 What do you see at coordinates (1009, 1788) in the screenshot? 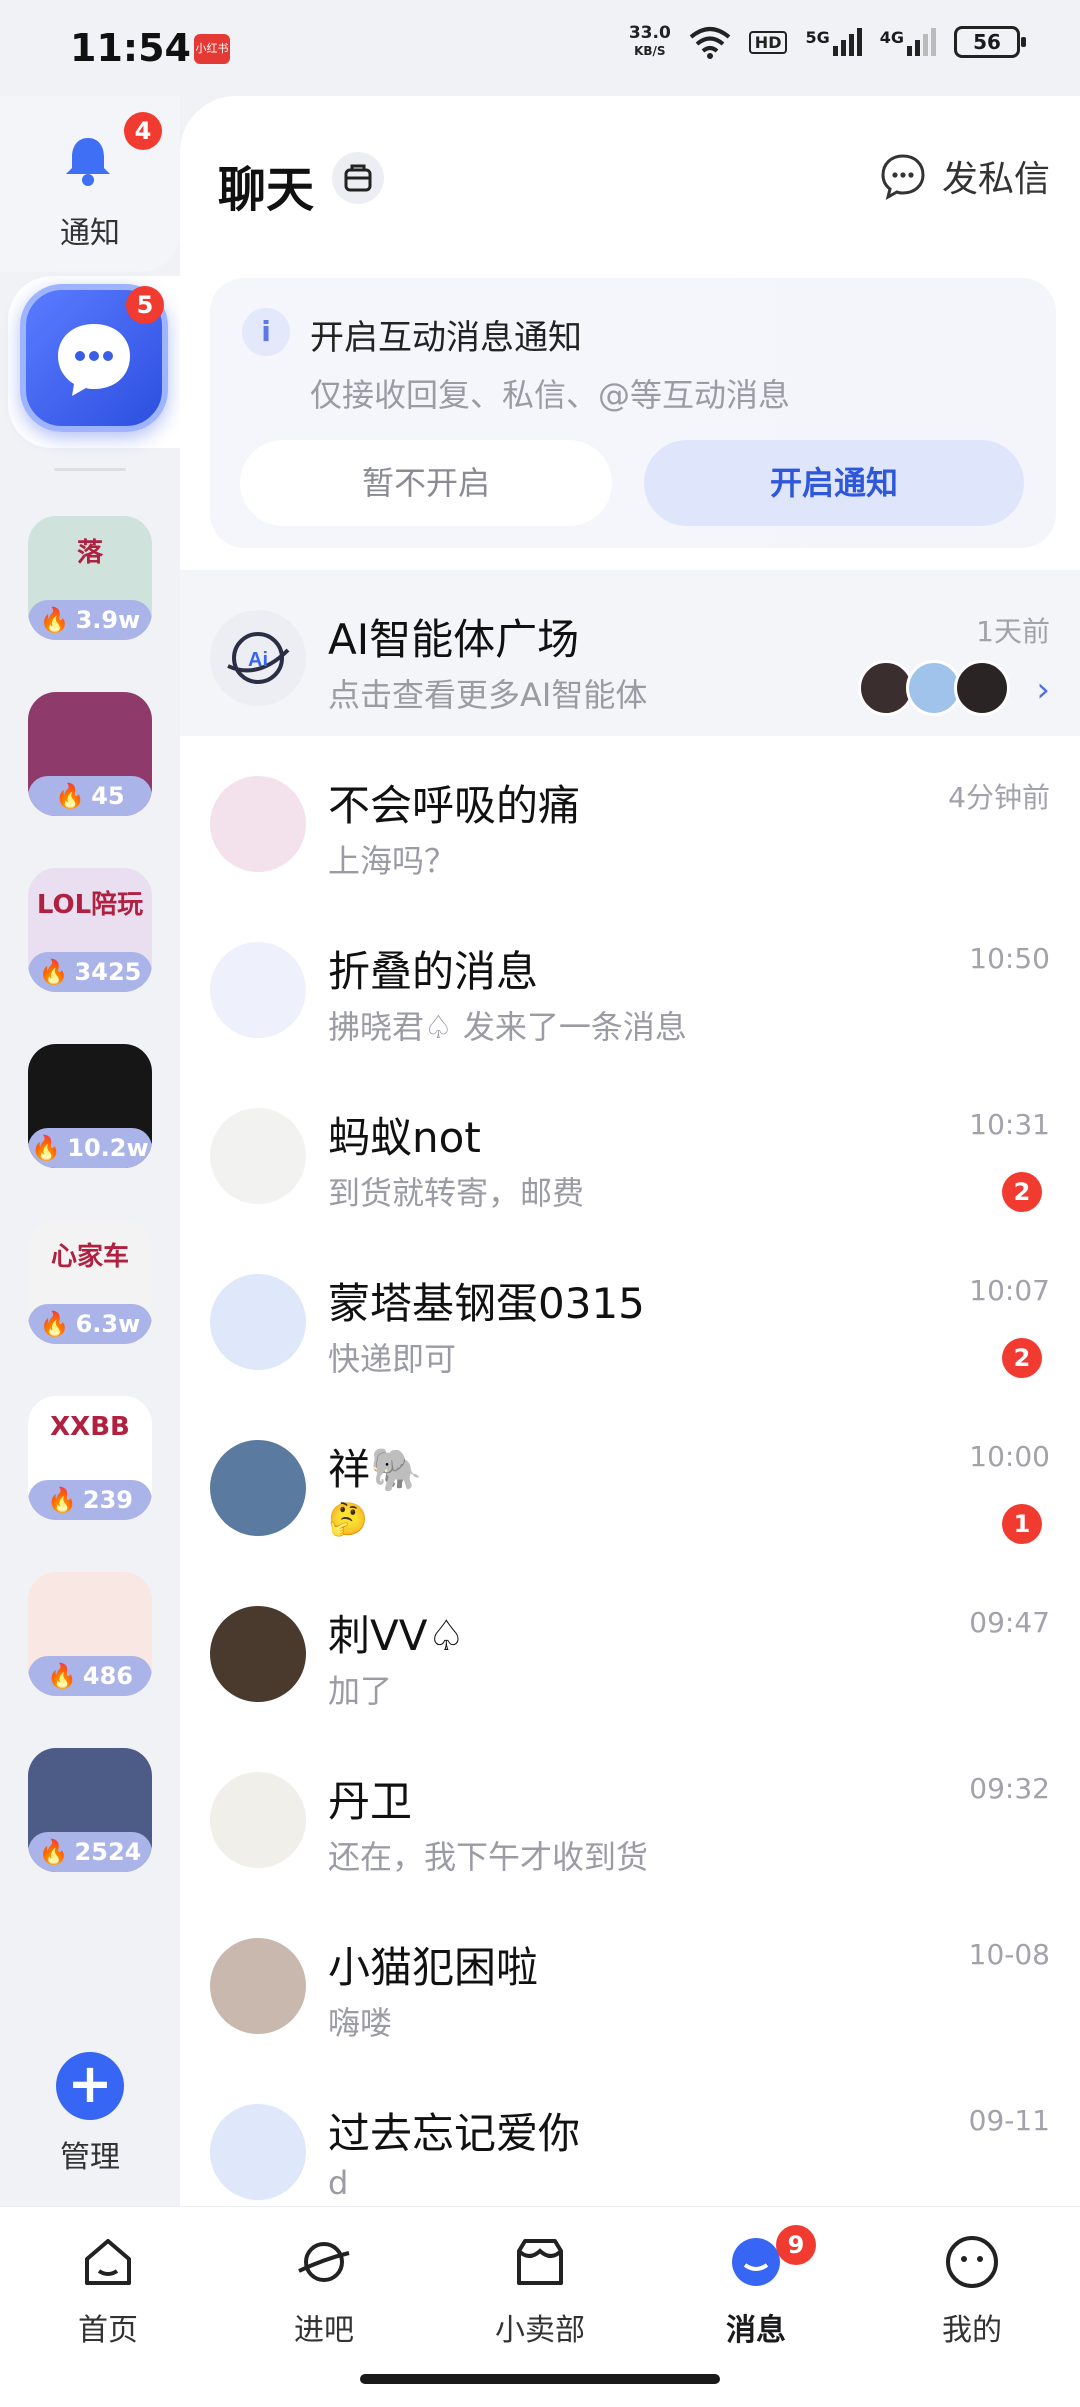
I see `chat-time: 09:32` at bounding box center [1009, 1788].